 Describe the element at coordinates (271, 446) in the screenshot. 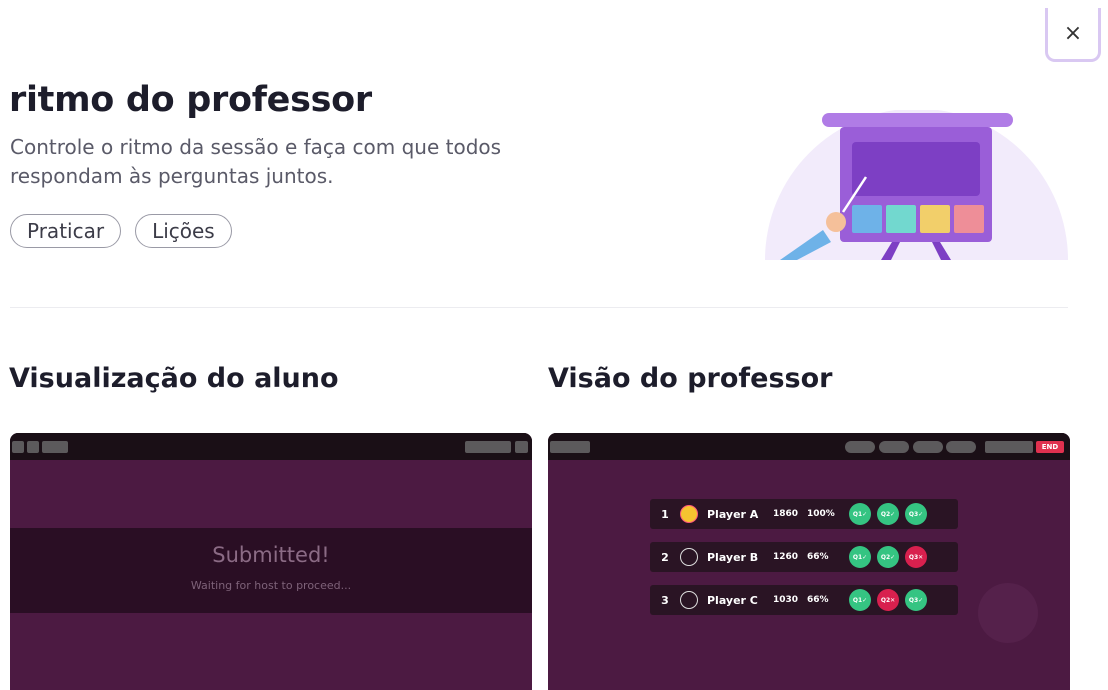

I see `preview-topbar` at that location.